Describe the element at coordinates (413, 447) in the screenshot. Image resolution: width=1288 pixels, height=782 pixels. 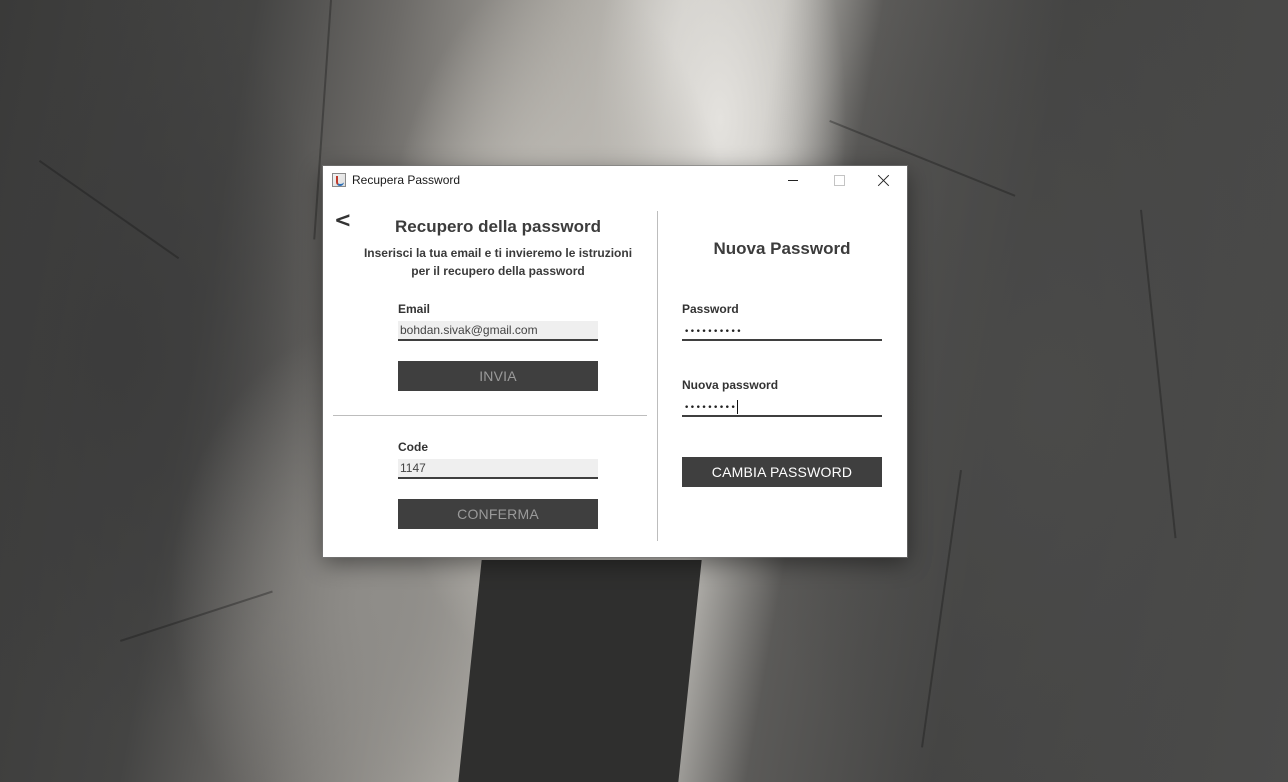
I see `code-label: Code` at that location.